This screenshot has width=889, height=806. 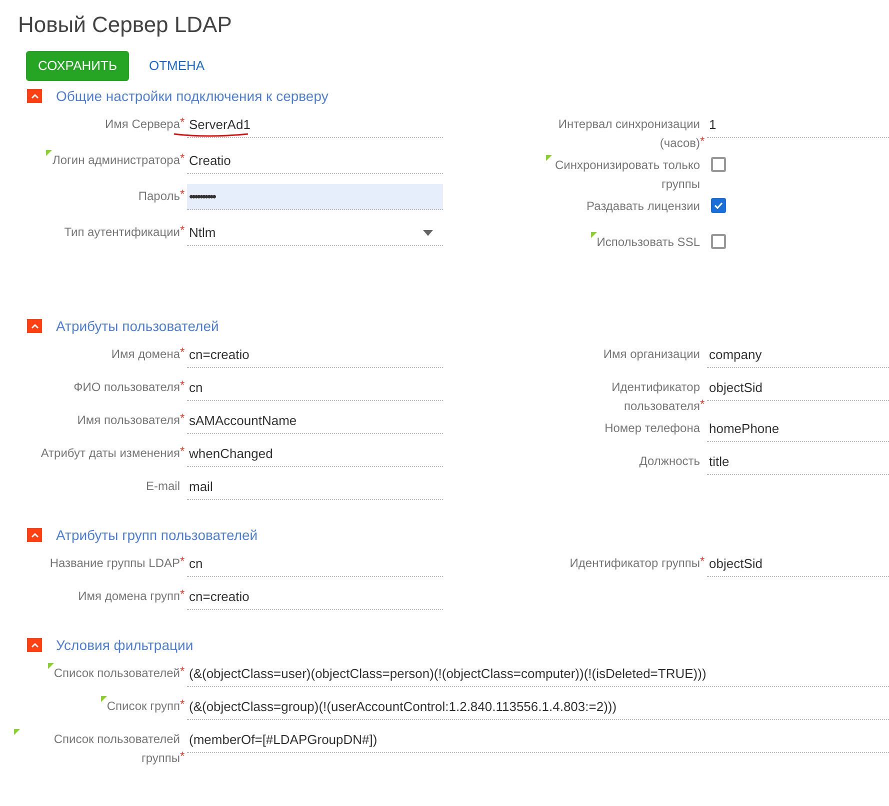 What do you see at coordinates (176, 66) in the screenshot?
I see `cancel-button: ОТМЕНА` at bounding box center [176, 66].